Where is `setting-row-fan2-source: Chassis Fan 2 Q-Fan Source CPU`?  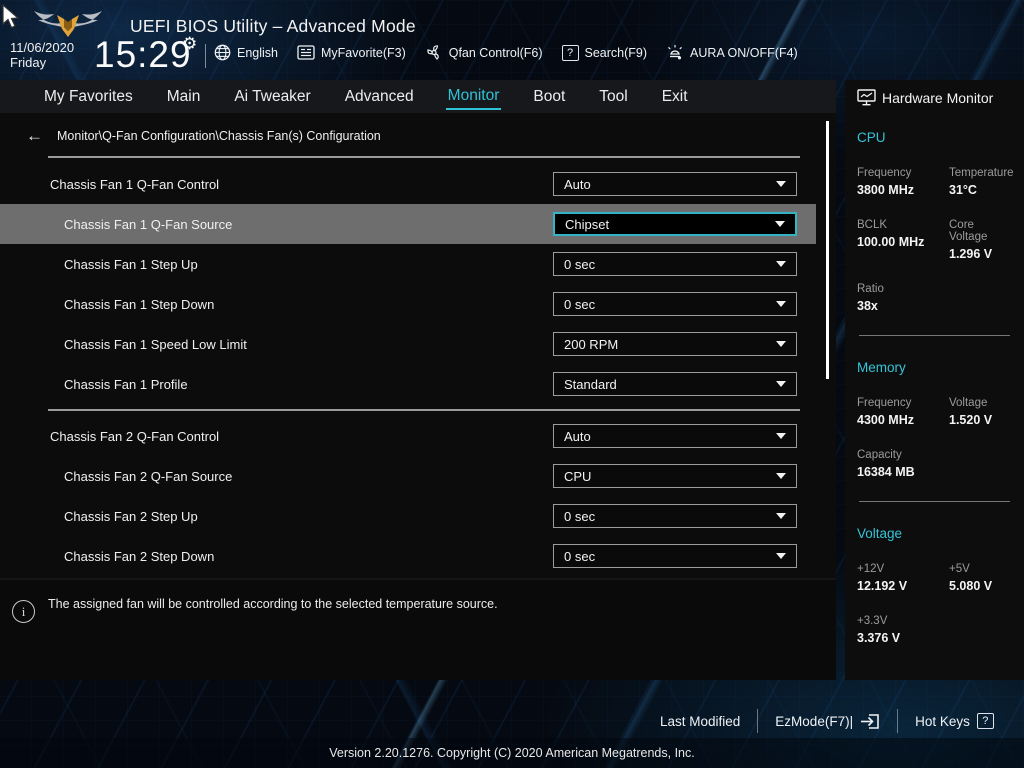
setting-row-fan2-source: Chassis Fan 2 Q-Fan Source CPU is located at coordinates (408, 476).